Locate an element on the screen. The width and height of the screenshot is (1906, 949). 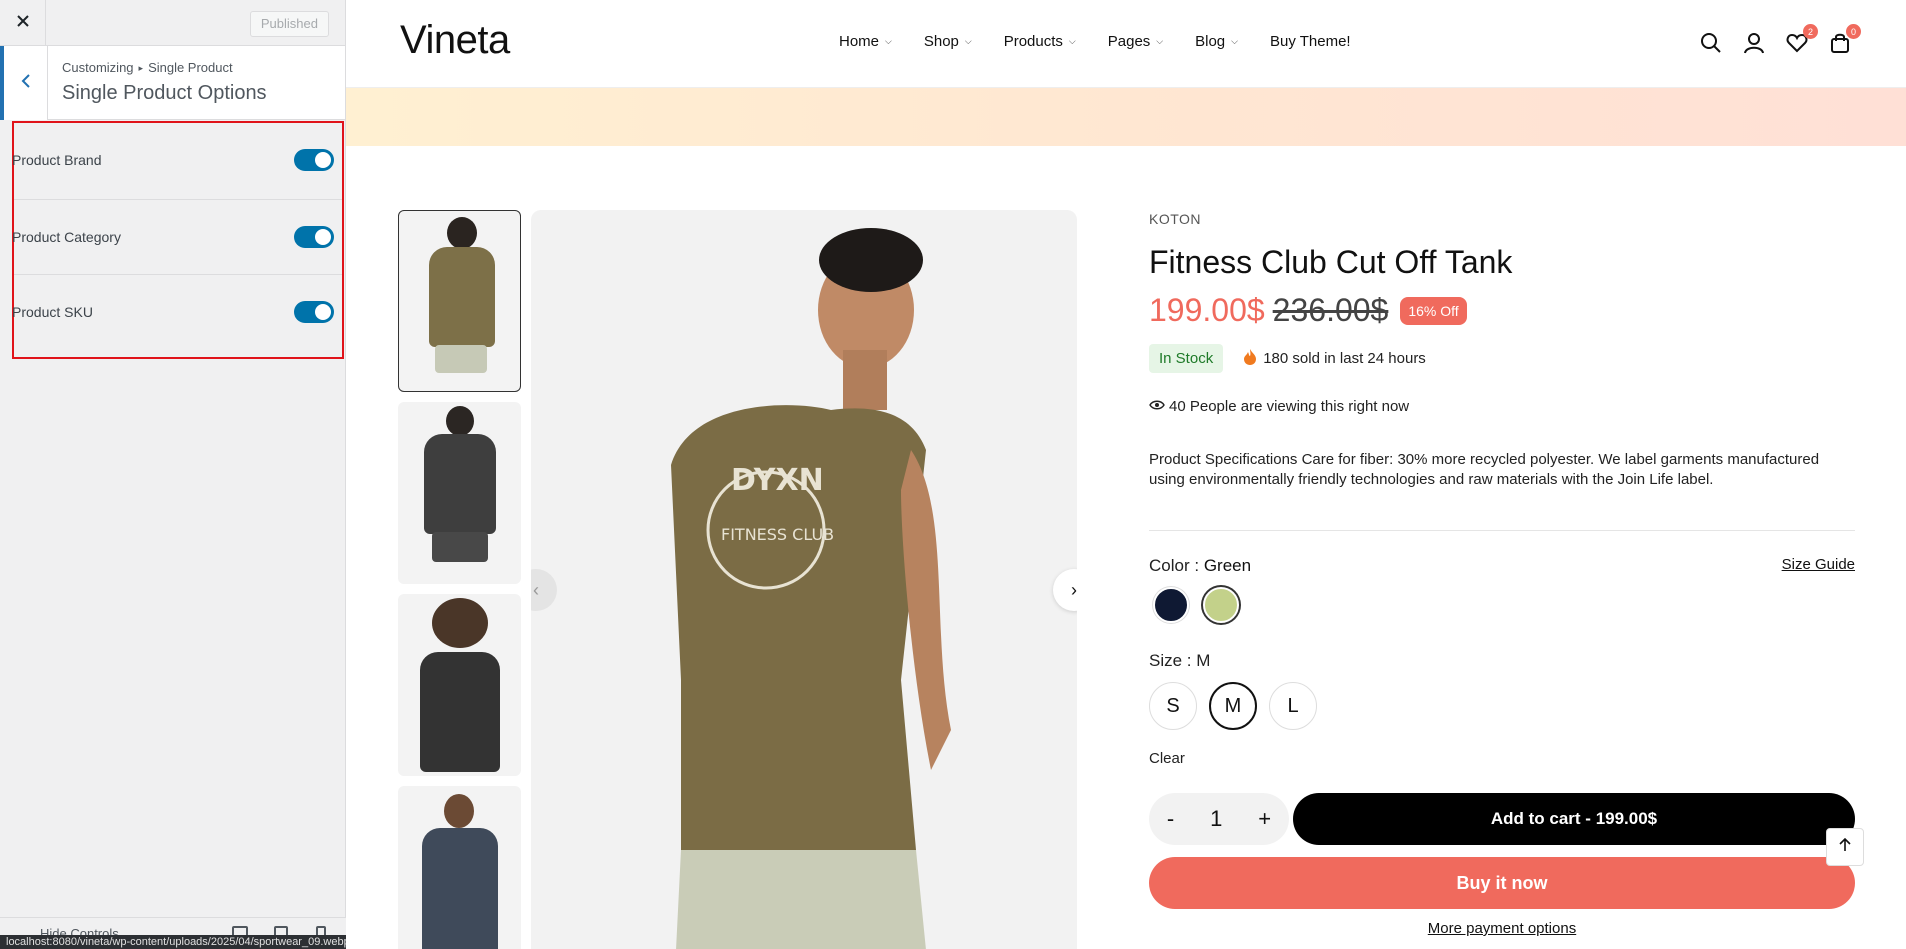
quantity-stepper: - 1 + is located at coordinates (1219, 819).